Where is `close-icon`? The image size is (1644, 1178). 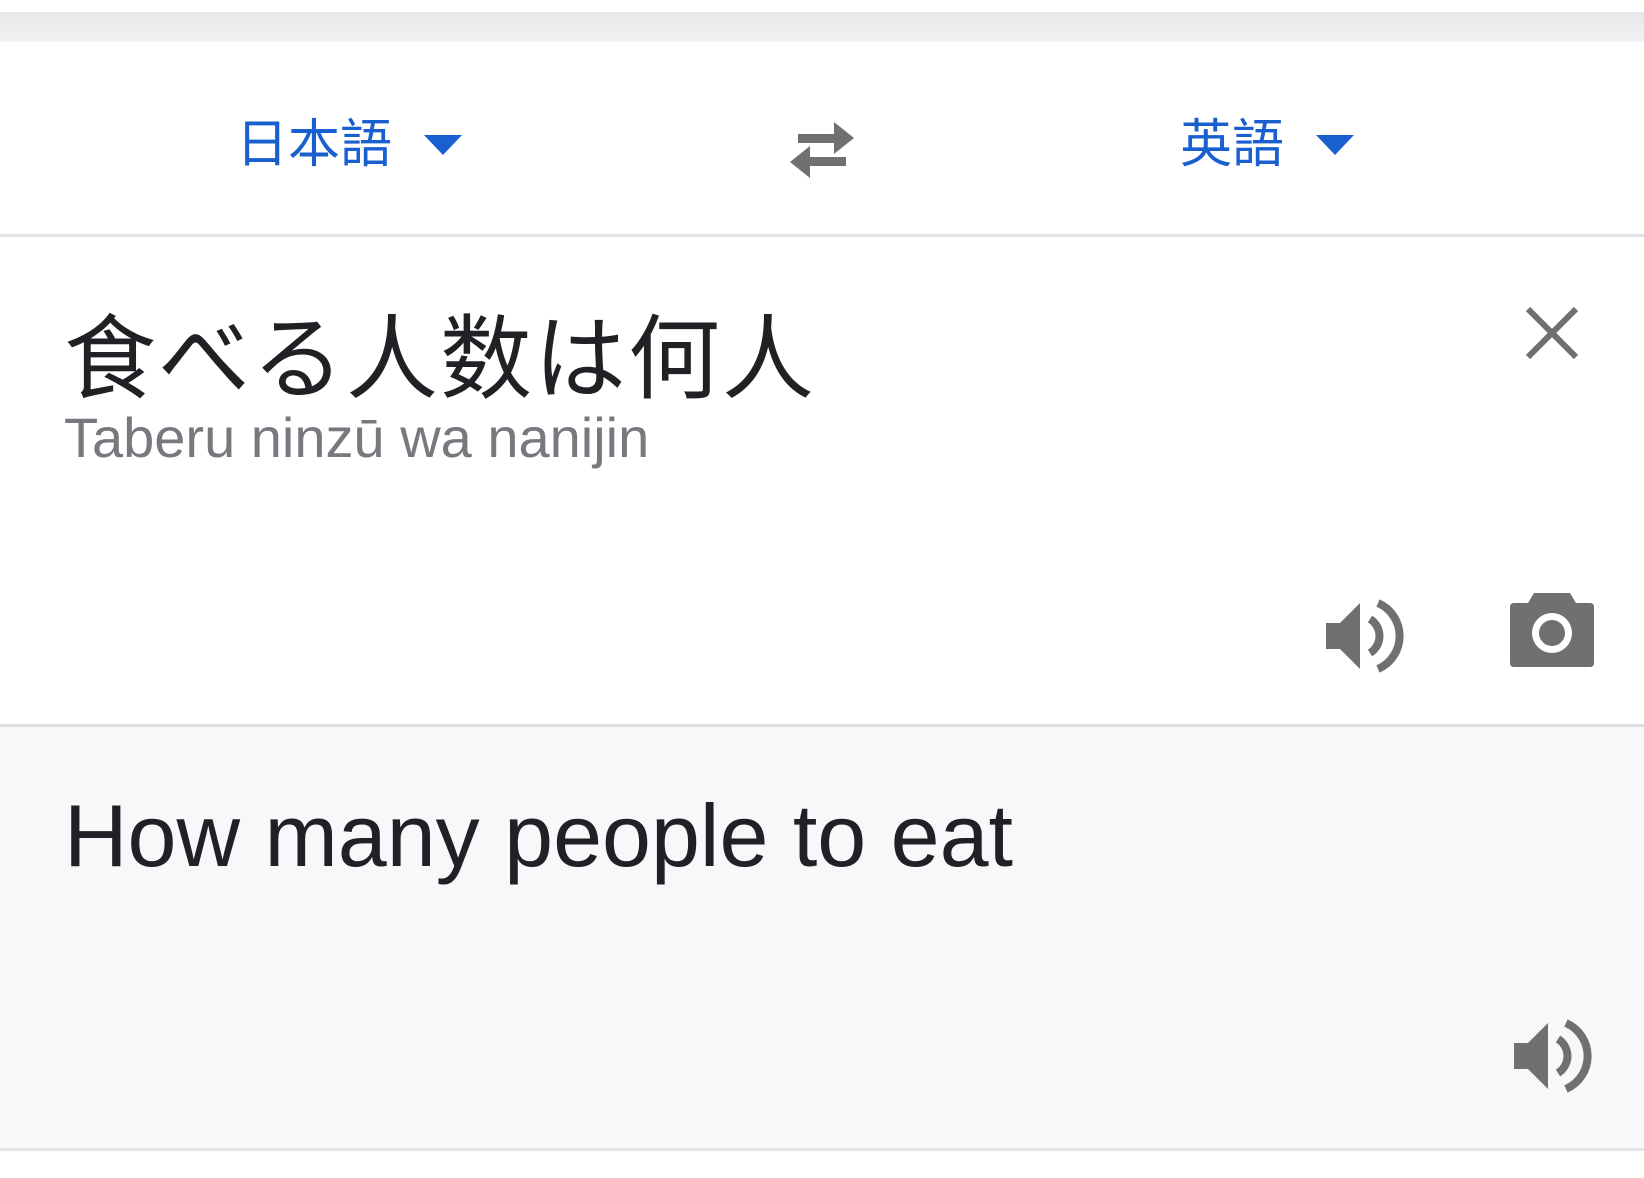 close-icon is located at coordinates (1552, 333).